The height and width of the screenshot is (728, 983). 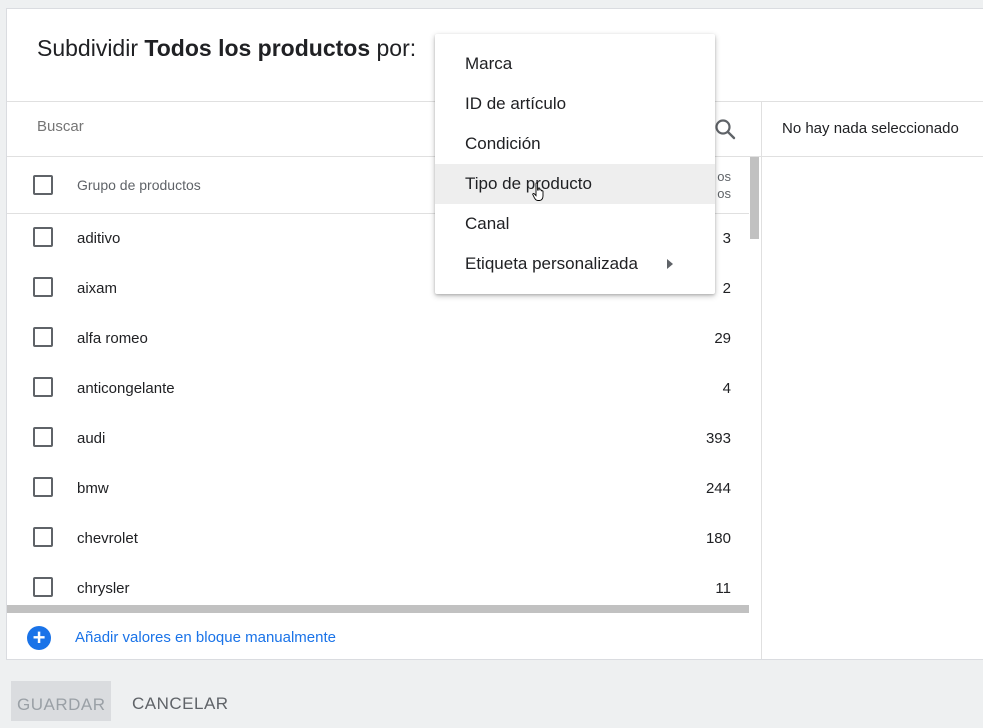 What do you see at coordinates (93, 488) in the screenshot?
I see `row-name: bmw` at bounding box center [93, 488].